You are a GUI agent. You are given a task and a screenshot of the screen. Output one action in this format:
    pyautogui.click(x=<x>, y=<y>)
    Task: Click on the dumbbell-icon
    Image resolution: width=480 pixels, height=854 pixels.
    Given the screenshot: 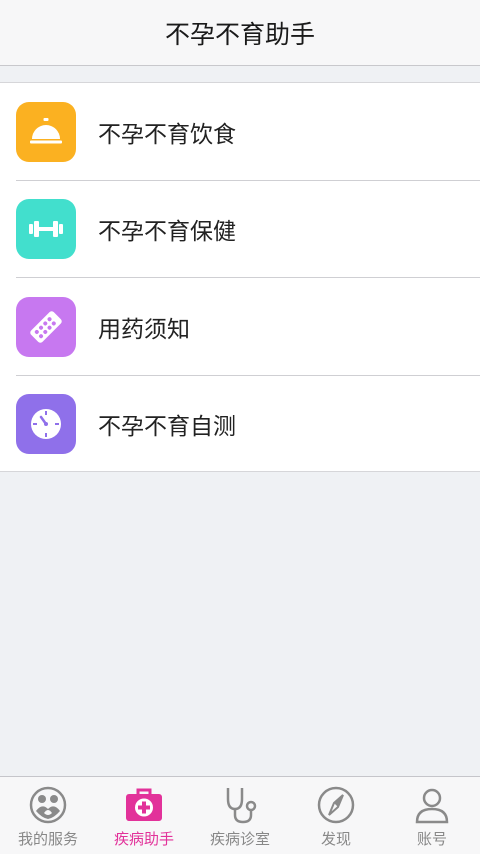 What is the action you would take?
    pyautogui.click(x=46, y=229)
    